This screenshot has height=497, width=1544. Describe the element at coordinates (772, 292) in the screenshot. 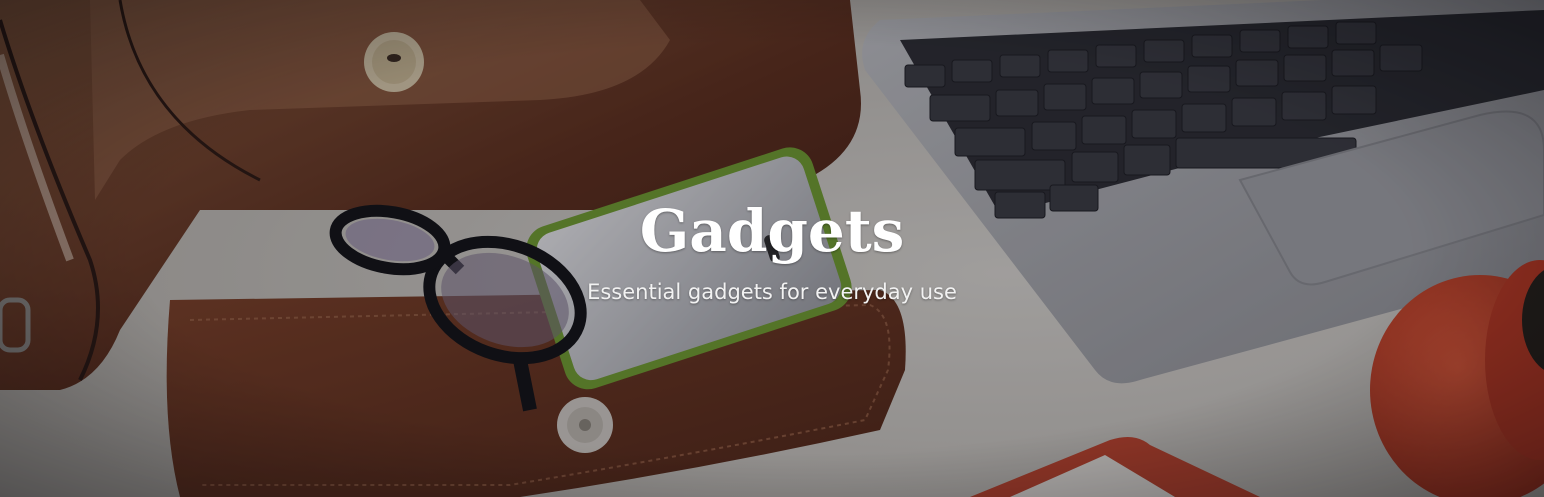

I see `page-subtitle: Essential gadgets for everyday use` at that location.